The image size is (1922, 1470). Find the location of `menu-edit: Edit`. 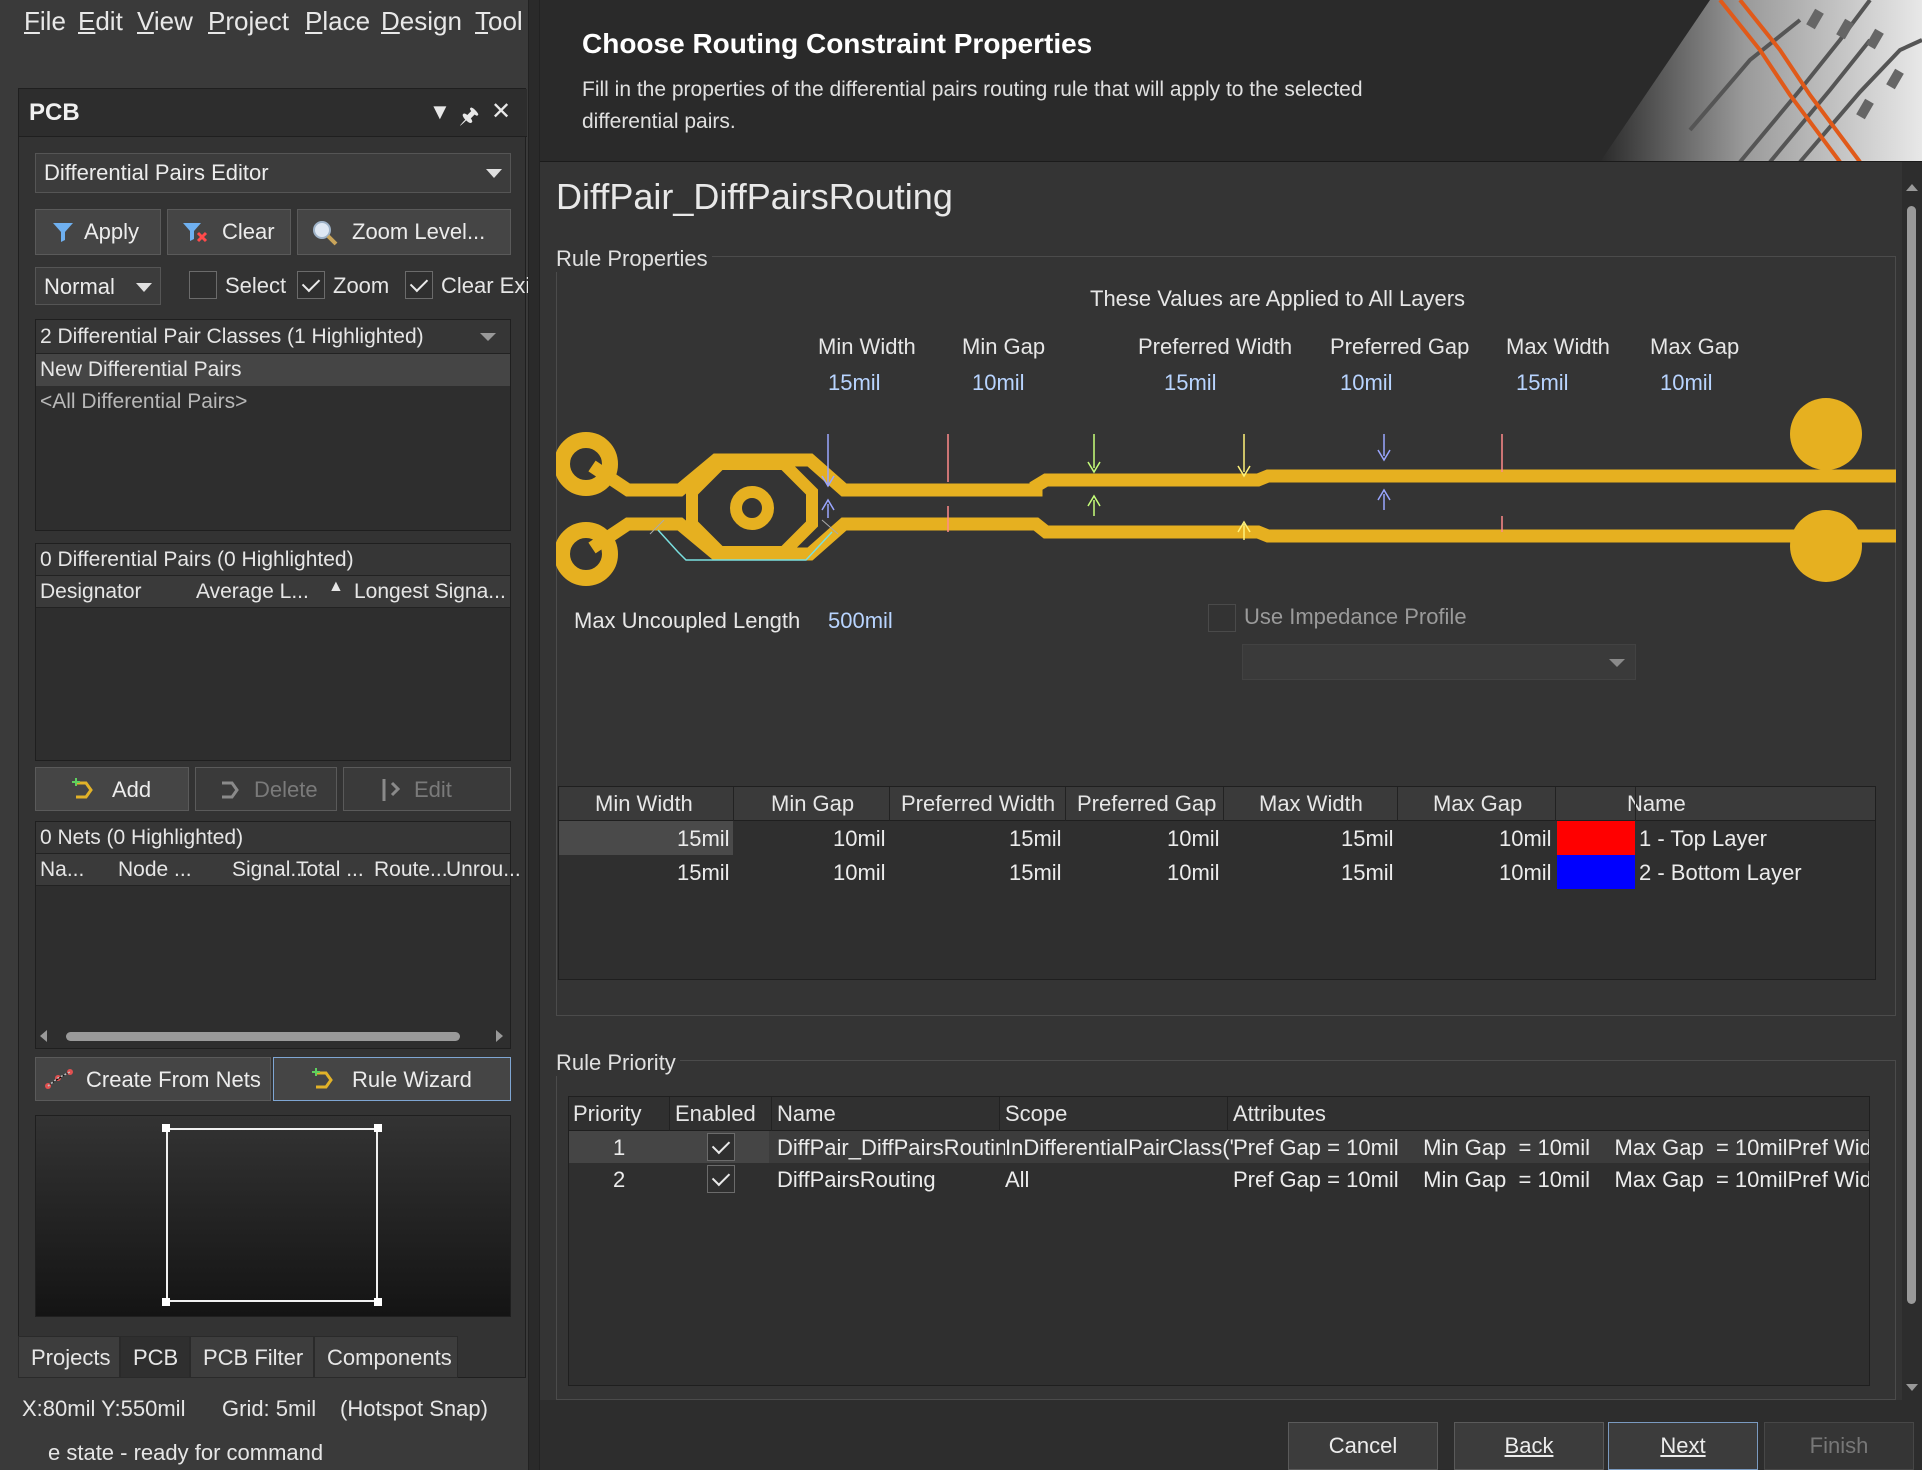

menu-edit: Edit is located at coordinates (100, 21).